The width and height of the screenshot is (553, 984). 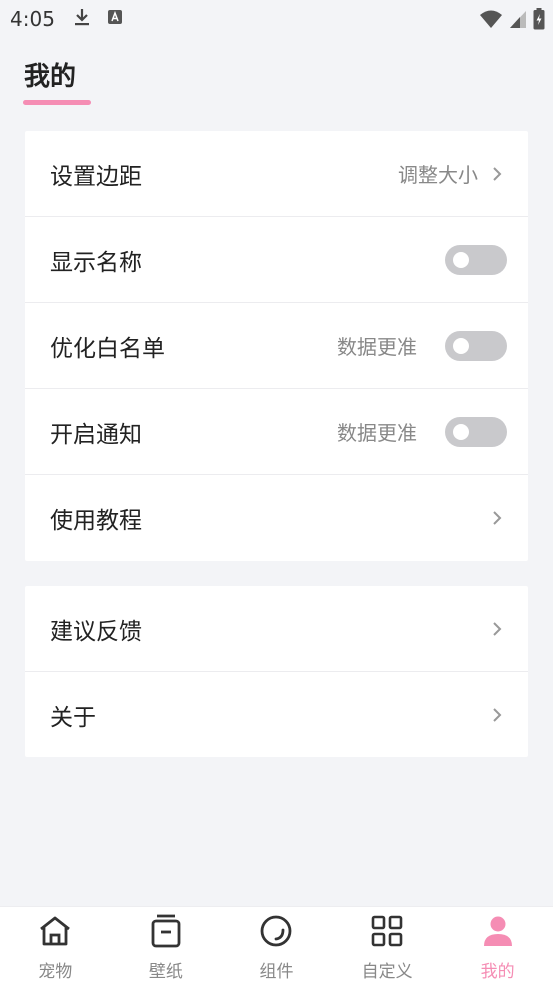 What do you see at coordinates (57, 102) in the screenshot?
I see `title-underline` at bounding box center [57, 102].